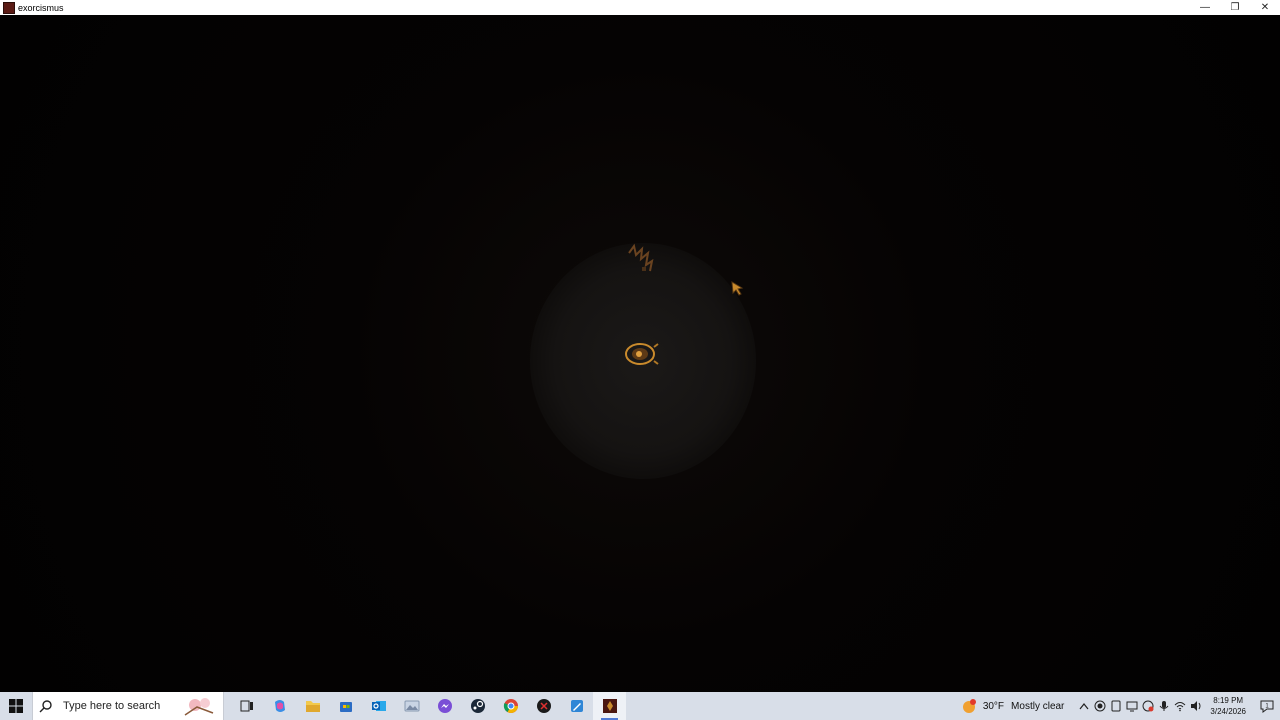  I want to click on minimize-icon: —, so click(1205, 7).